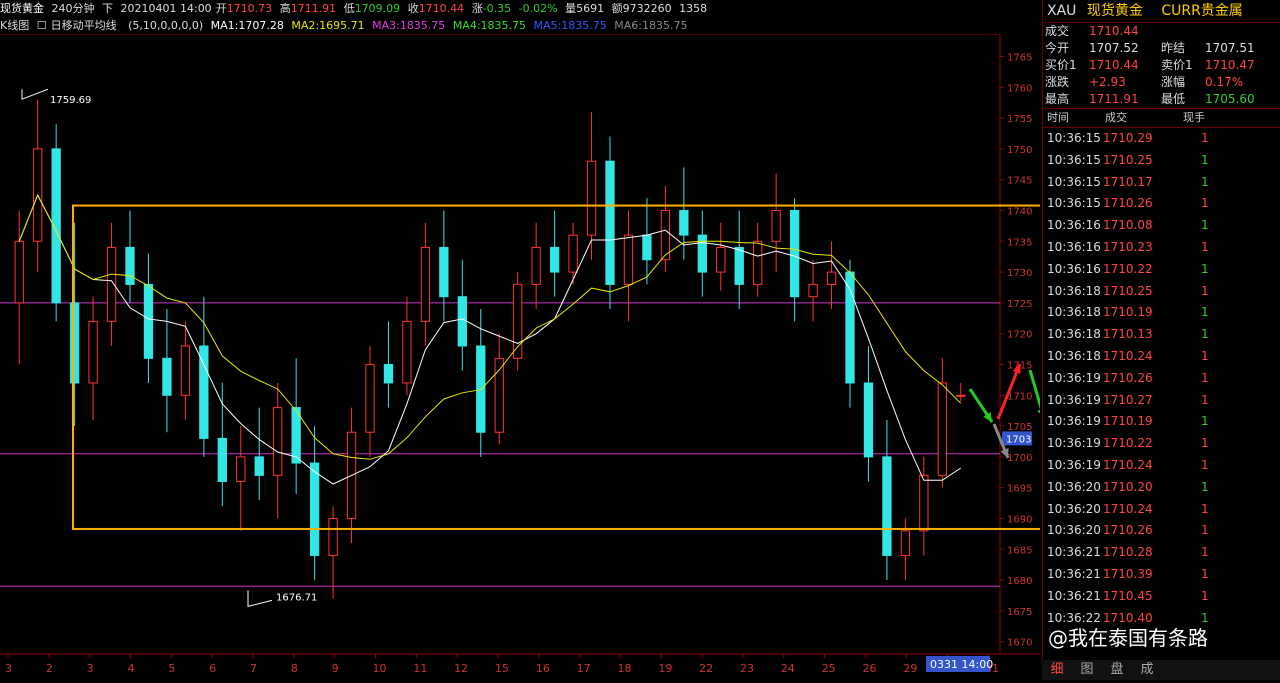 The image size is (1280, 683). Describe the element at coordinates (1057, 99) in the screenshot. I see `high-label: 最高` at that location.